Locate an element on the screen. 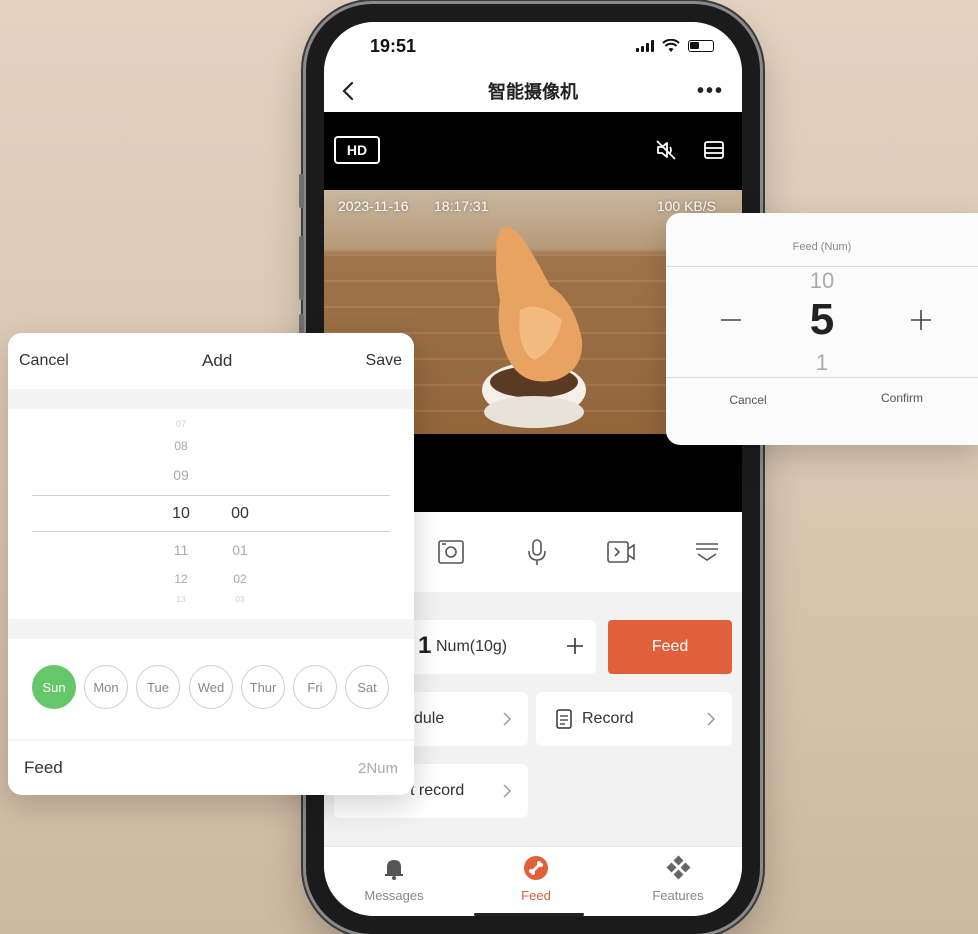  cellular-signal-icon is located at coordinates (645, 46).